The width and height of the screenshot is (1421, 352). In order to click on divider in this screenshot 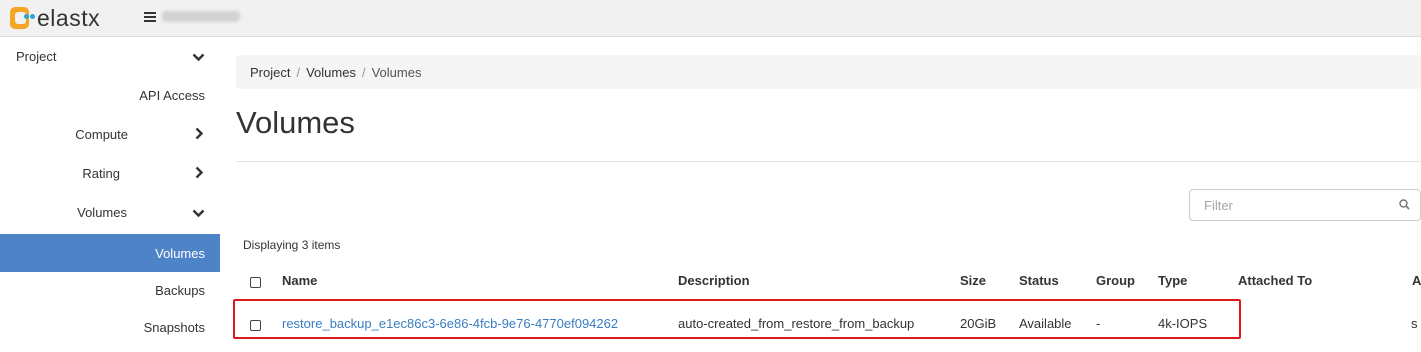, I will do `click(828, 161)`.